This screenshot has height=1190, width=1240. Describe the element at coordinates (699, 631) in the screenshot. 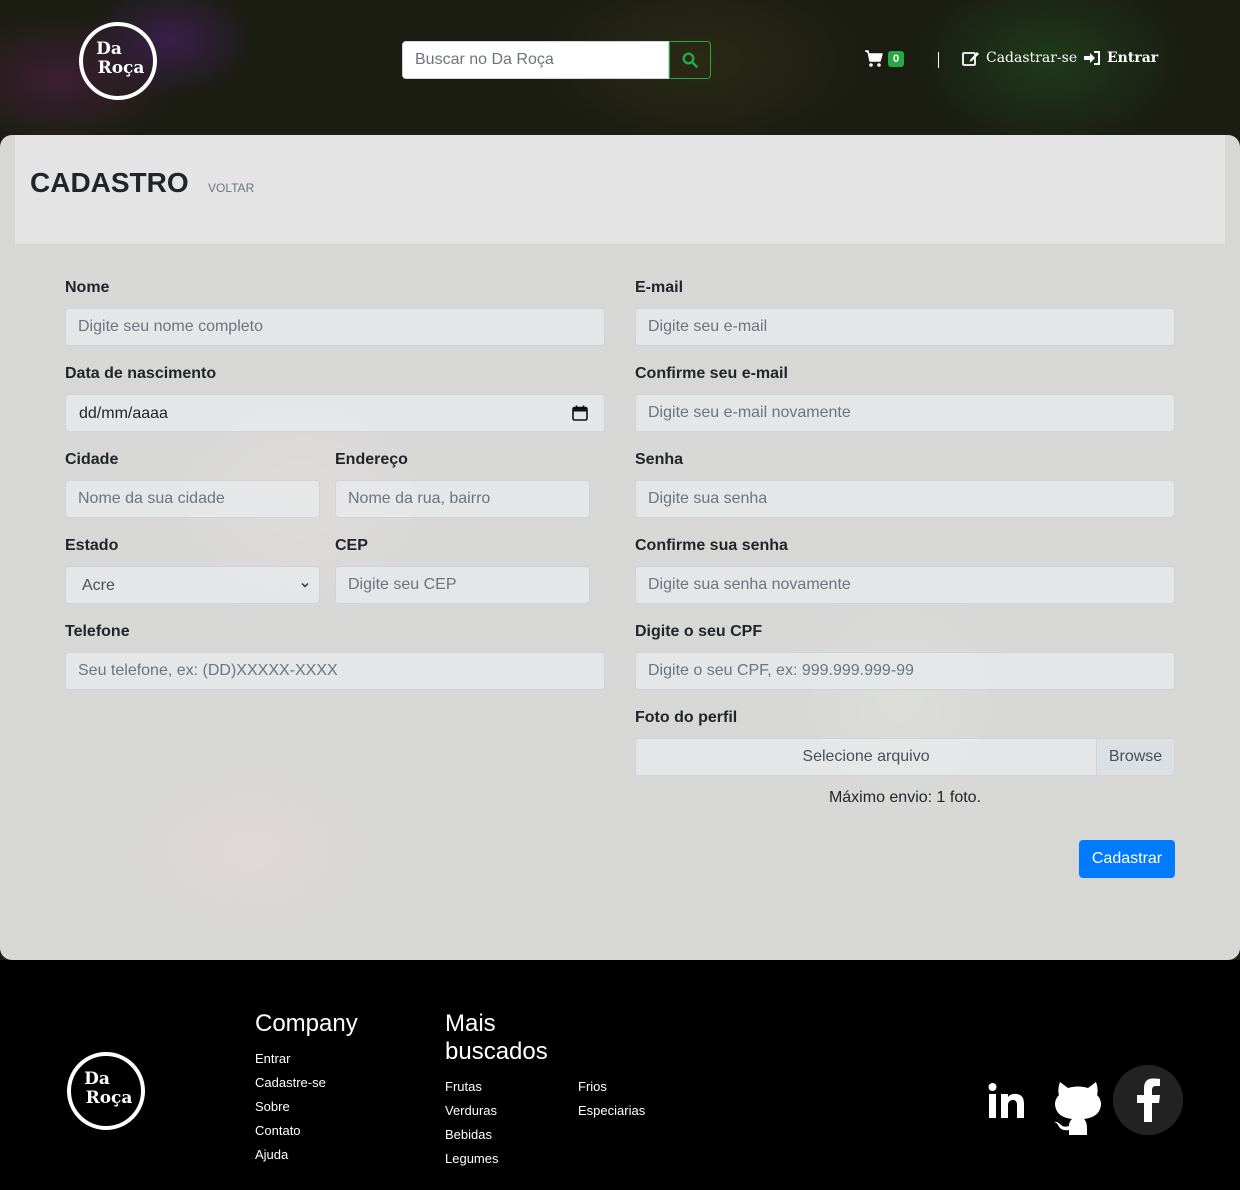

I see `cpf-label: Digite o seu CPF` at that location.